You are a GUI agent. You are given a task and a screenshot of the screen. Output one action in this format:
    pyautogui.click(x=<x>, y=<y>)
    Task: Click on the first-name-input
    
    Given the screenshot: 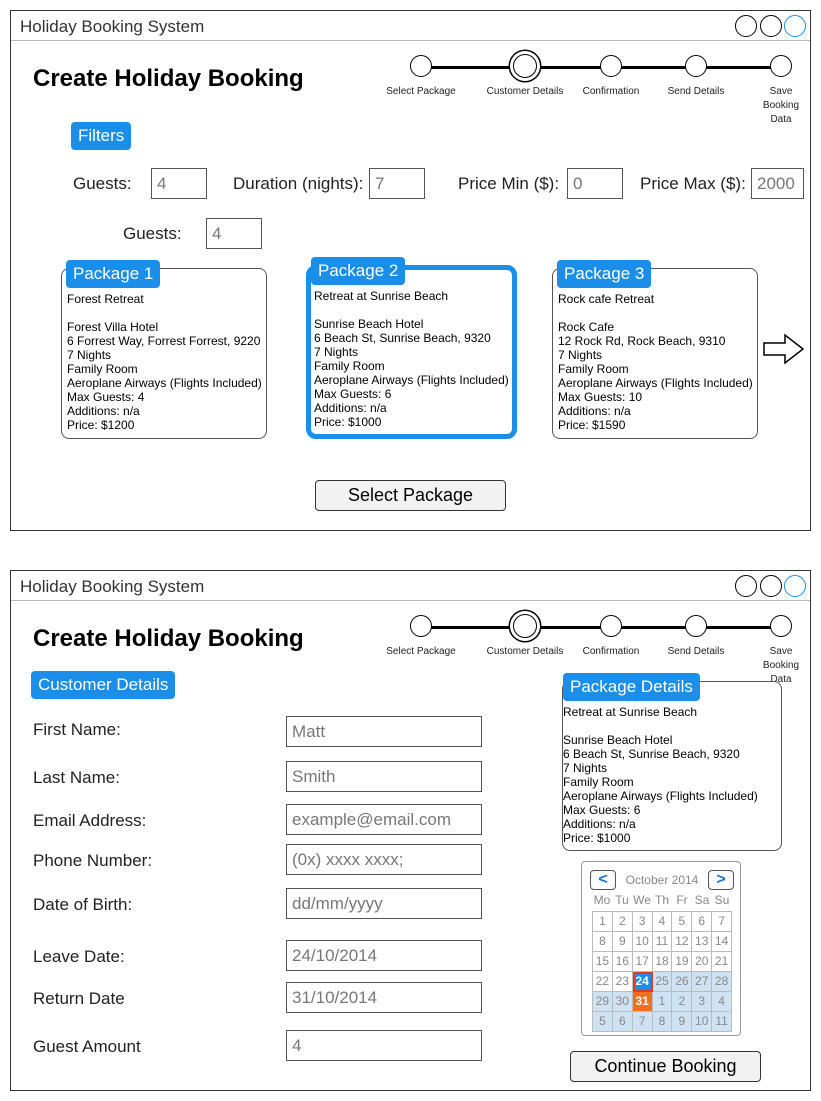 What is the action you would take?
    pyautogui.click(x=384, y=731)
    